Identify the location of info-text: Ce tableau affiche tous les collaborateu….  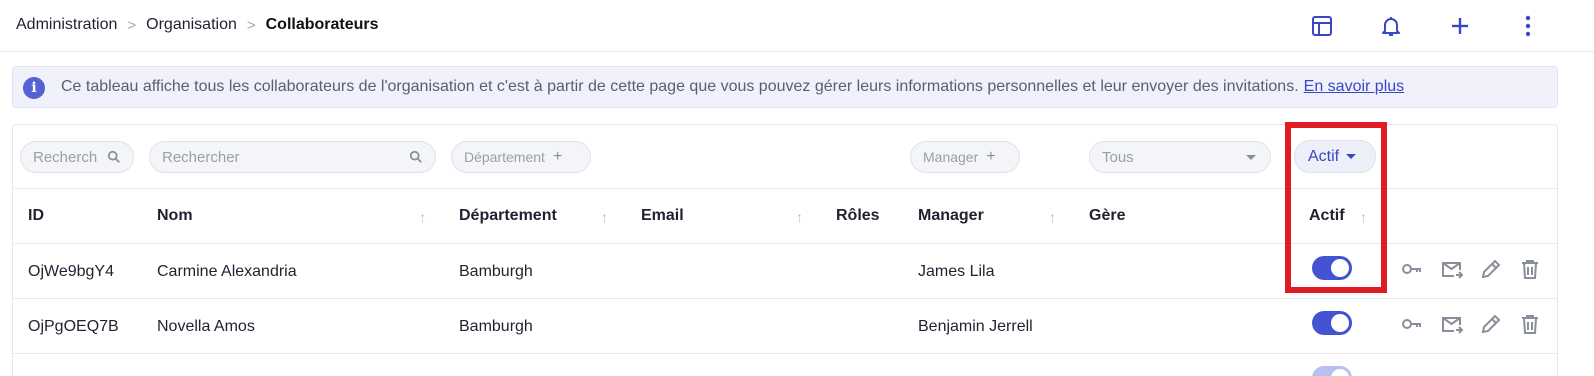
(732, 87).